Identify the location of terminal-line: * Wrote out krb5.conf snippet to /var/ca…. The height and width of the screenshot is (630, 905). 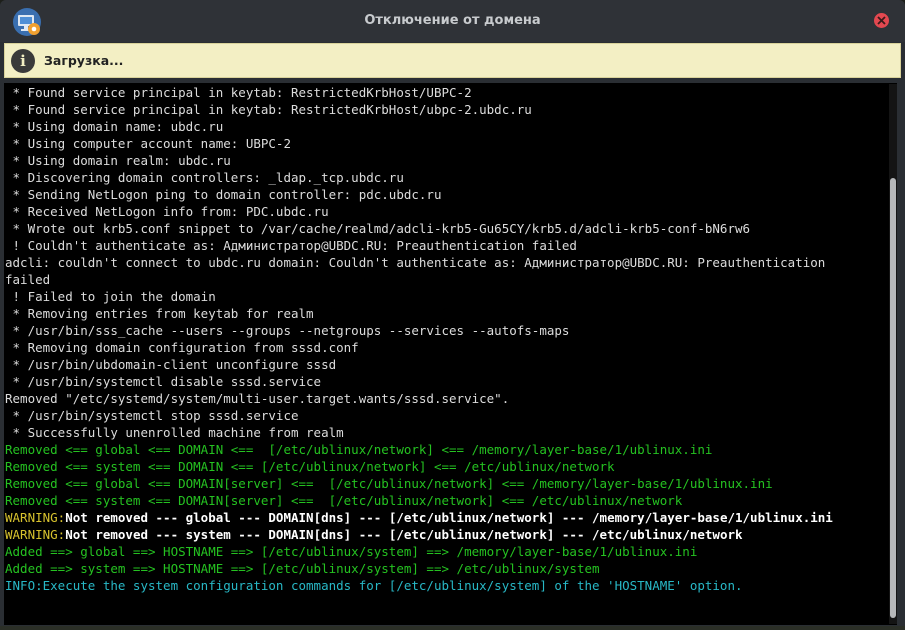
(378, 228).